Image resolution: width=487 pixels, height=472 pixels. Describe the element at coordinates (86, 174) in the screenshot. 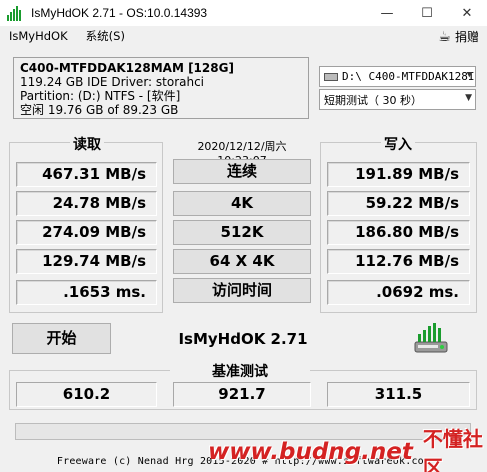

I see `read-sequential: 467.31 MB/s` at that location.